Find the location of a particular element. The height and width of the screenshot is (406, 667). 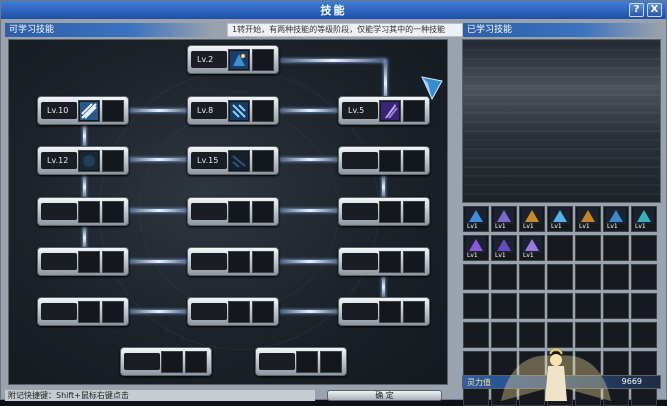

skill-node-lv5: Lv.5 is located at coordinates (384, 110).